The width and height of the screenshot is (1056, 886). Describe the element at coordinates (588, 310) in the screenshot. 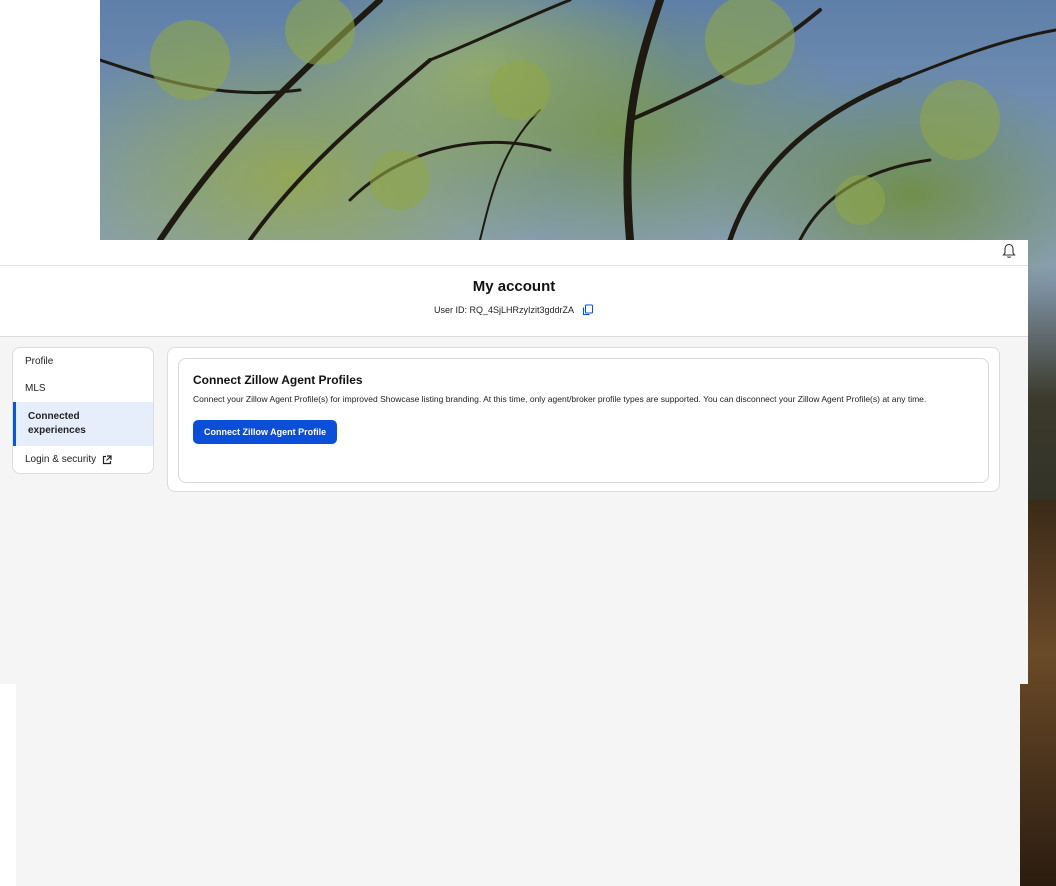

I see `copy-icon` at that location.